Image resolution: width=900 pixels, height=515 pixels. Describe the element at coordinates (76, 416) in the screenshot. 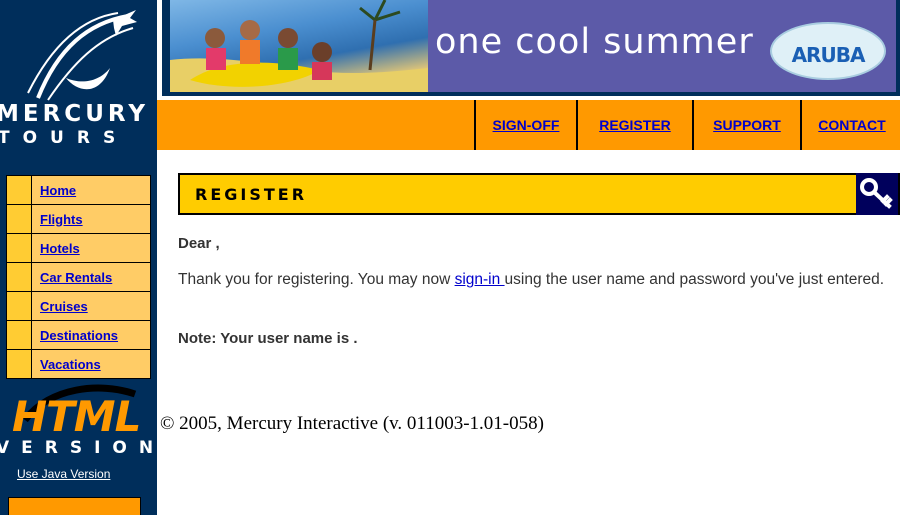

I see `html-badge-text: HTML` at that location.